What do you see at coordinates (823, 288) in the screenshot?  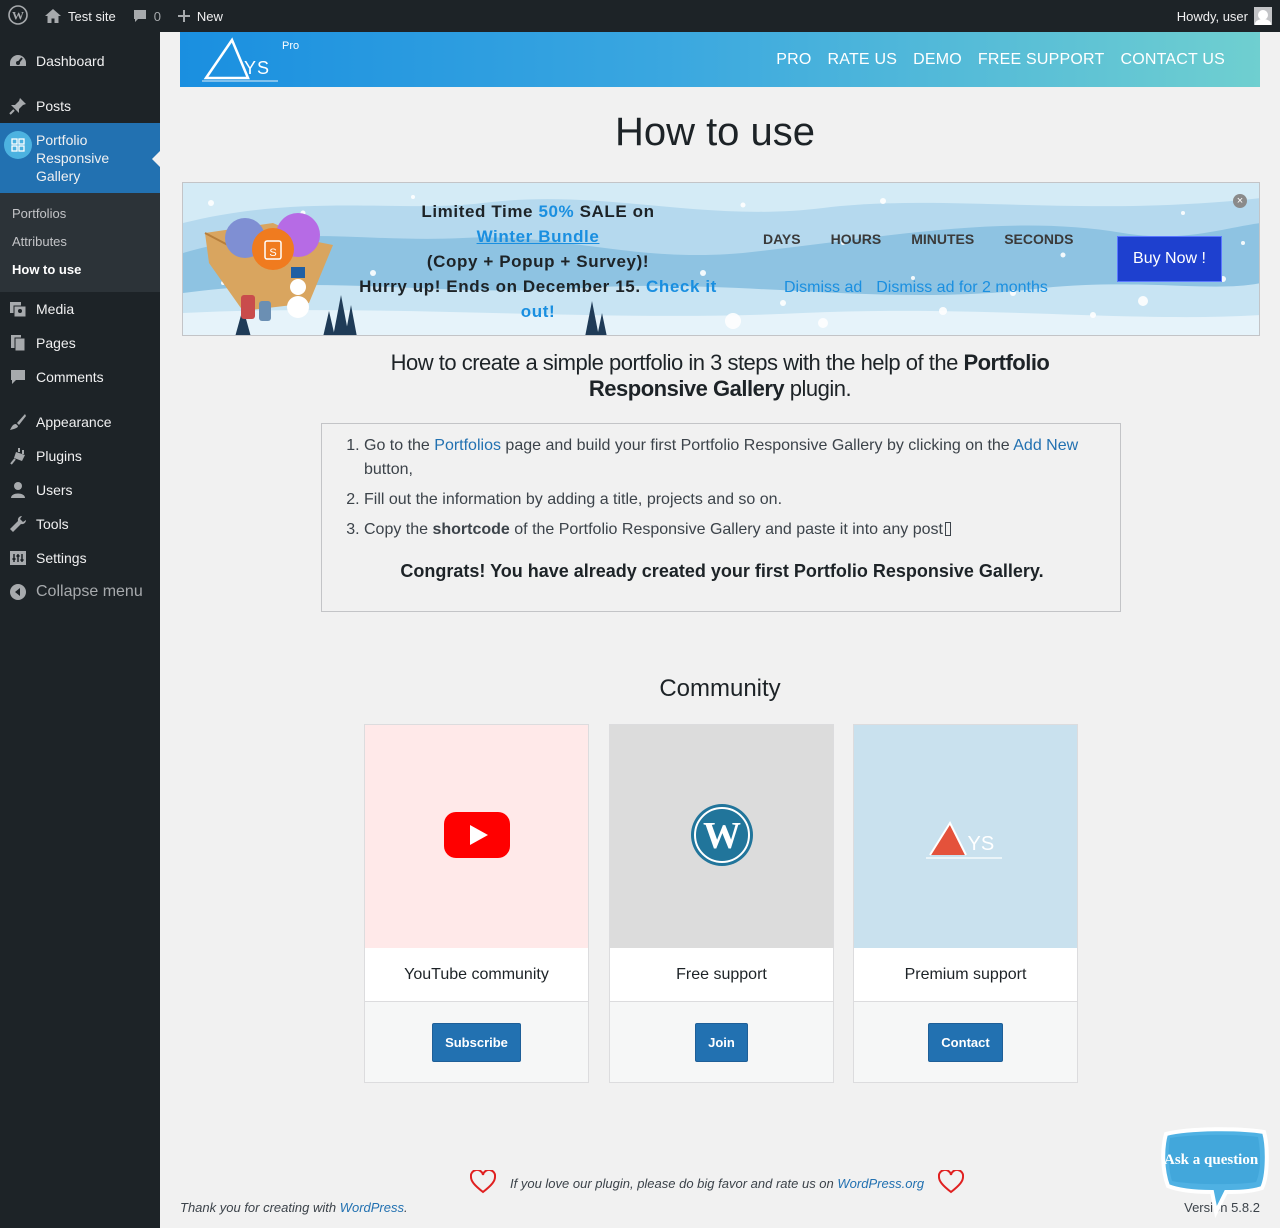 I see `dismiss-ad-link: Dismiss ad` at bounding box center [823, 288].